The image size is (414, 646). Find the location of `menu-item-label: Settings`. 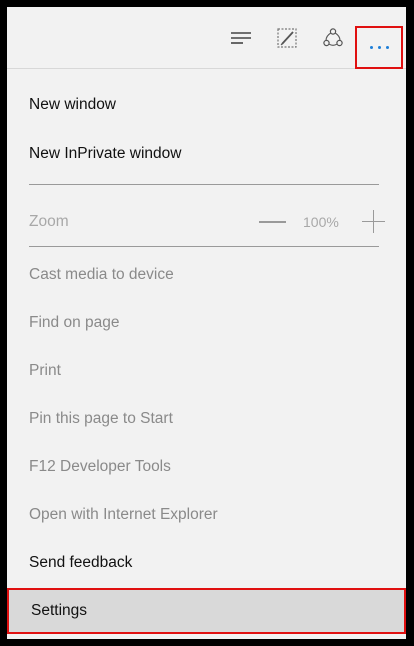

menu-item-label: Settings is located at coordinates (59, 610).